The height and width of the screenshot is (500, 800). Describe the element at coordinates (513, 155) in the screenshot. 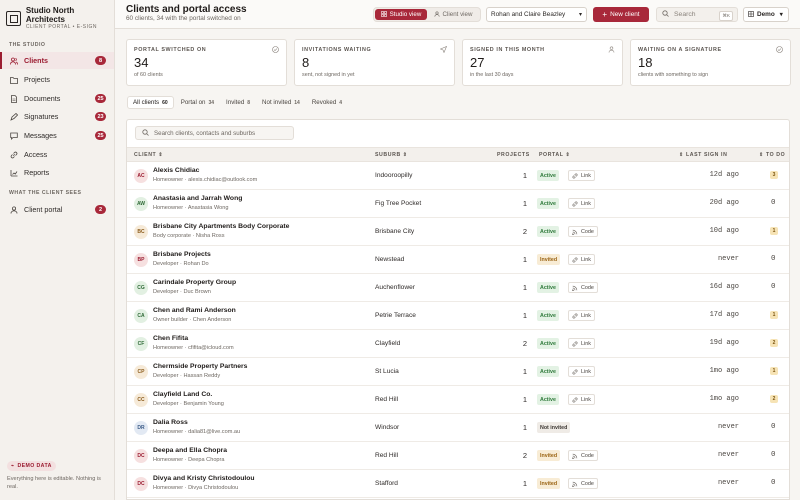

I see `column-header-projects: PROJECTS` at that location.